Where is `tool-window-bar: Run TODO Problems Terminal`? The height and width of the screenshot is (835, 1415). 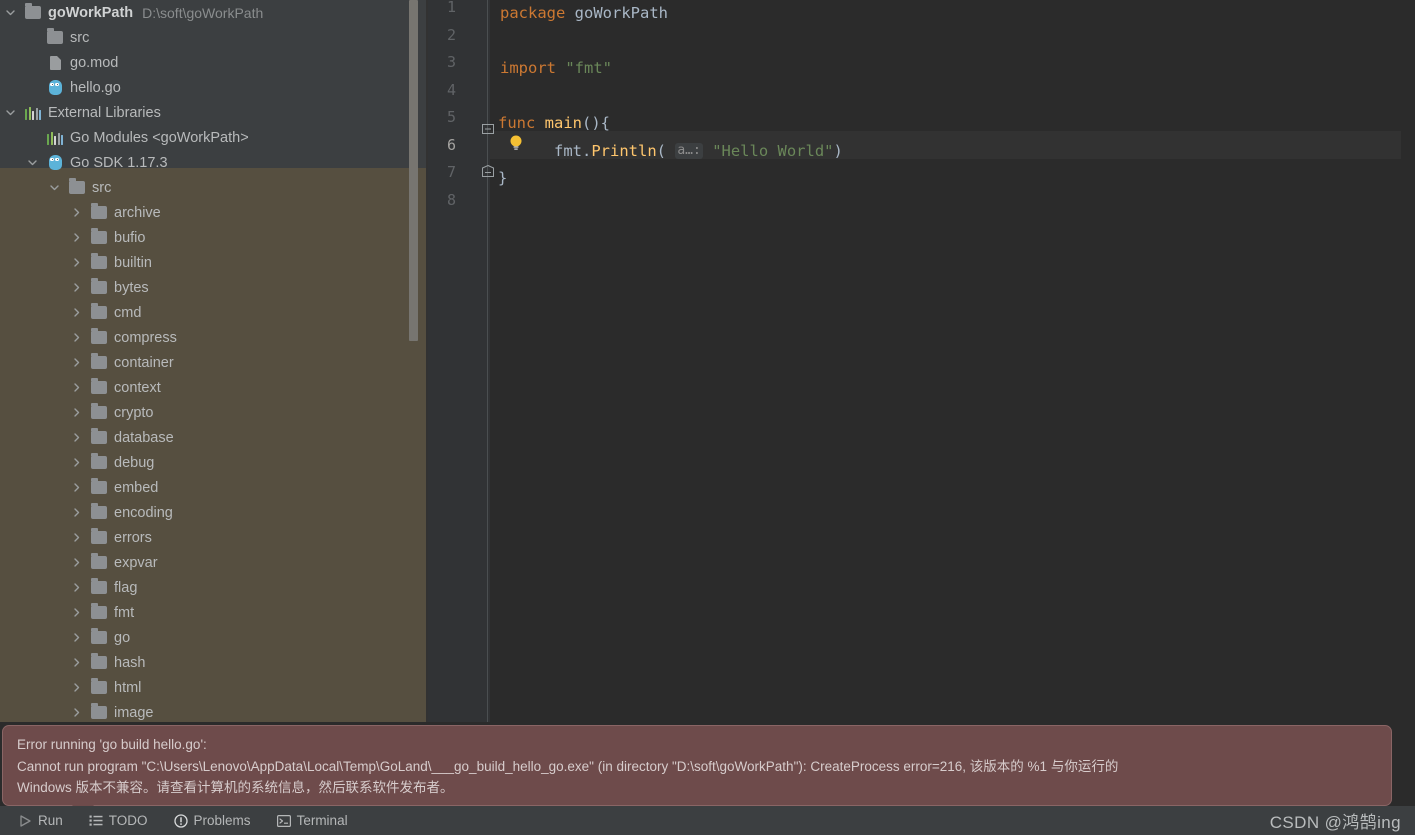 tool-window-bar: Run TODO Problems Terminal is located at coordinates (707, 820).